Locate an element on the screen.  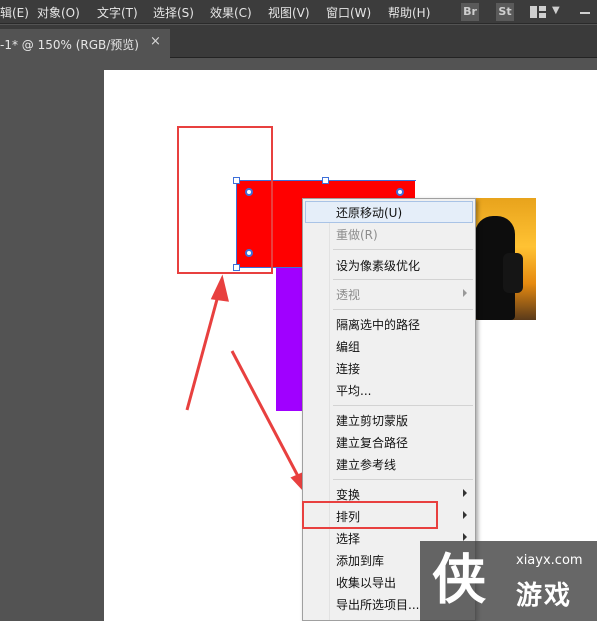
annotation-arrow-up is located at coordinates (203, 351).